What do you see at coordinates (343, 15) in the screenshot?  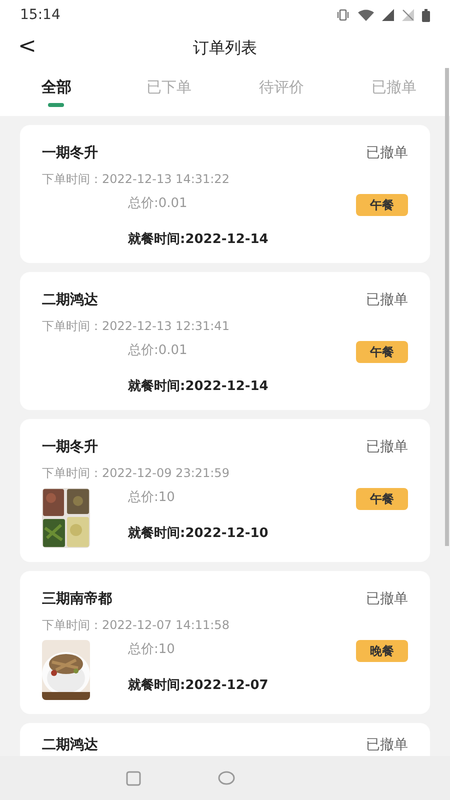 I see `vibrate-icon` at bounding box center [343, 15].